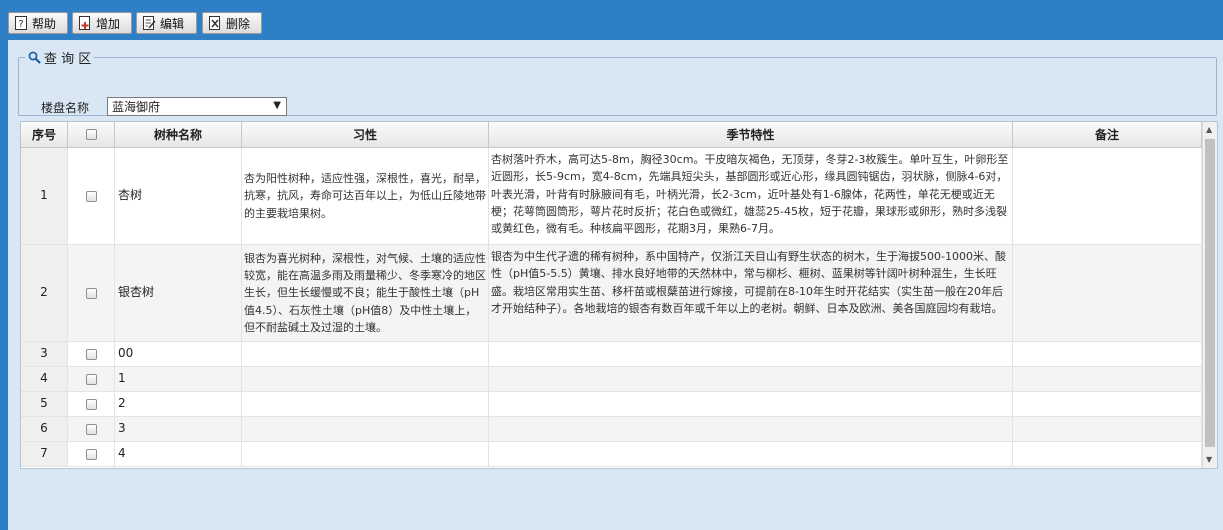  Describe the element at coordinates (214, 23) in the screenshot. I see `delete-icon` at that location.